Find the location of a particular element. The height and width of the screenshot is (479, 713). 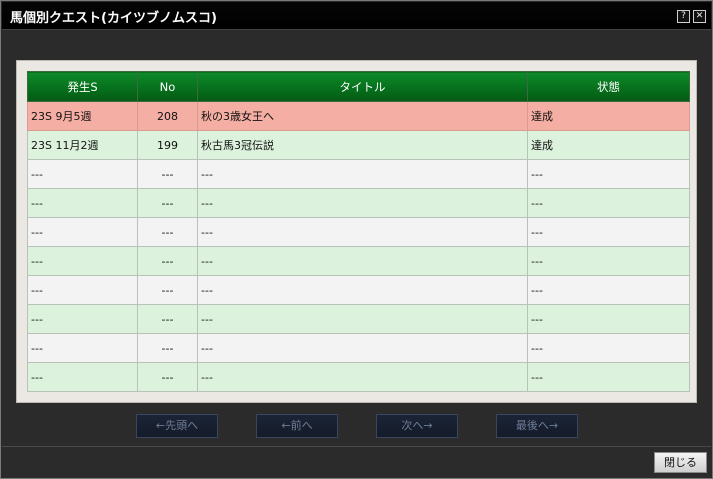

window-title: 馬個別クエスト(カイツブノムスコ) is located at coordinates (113, 18).